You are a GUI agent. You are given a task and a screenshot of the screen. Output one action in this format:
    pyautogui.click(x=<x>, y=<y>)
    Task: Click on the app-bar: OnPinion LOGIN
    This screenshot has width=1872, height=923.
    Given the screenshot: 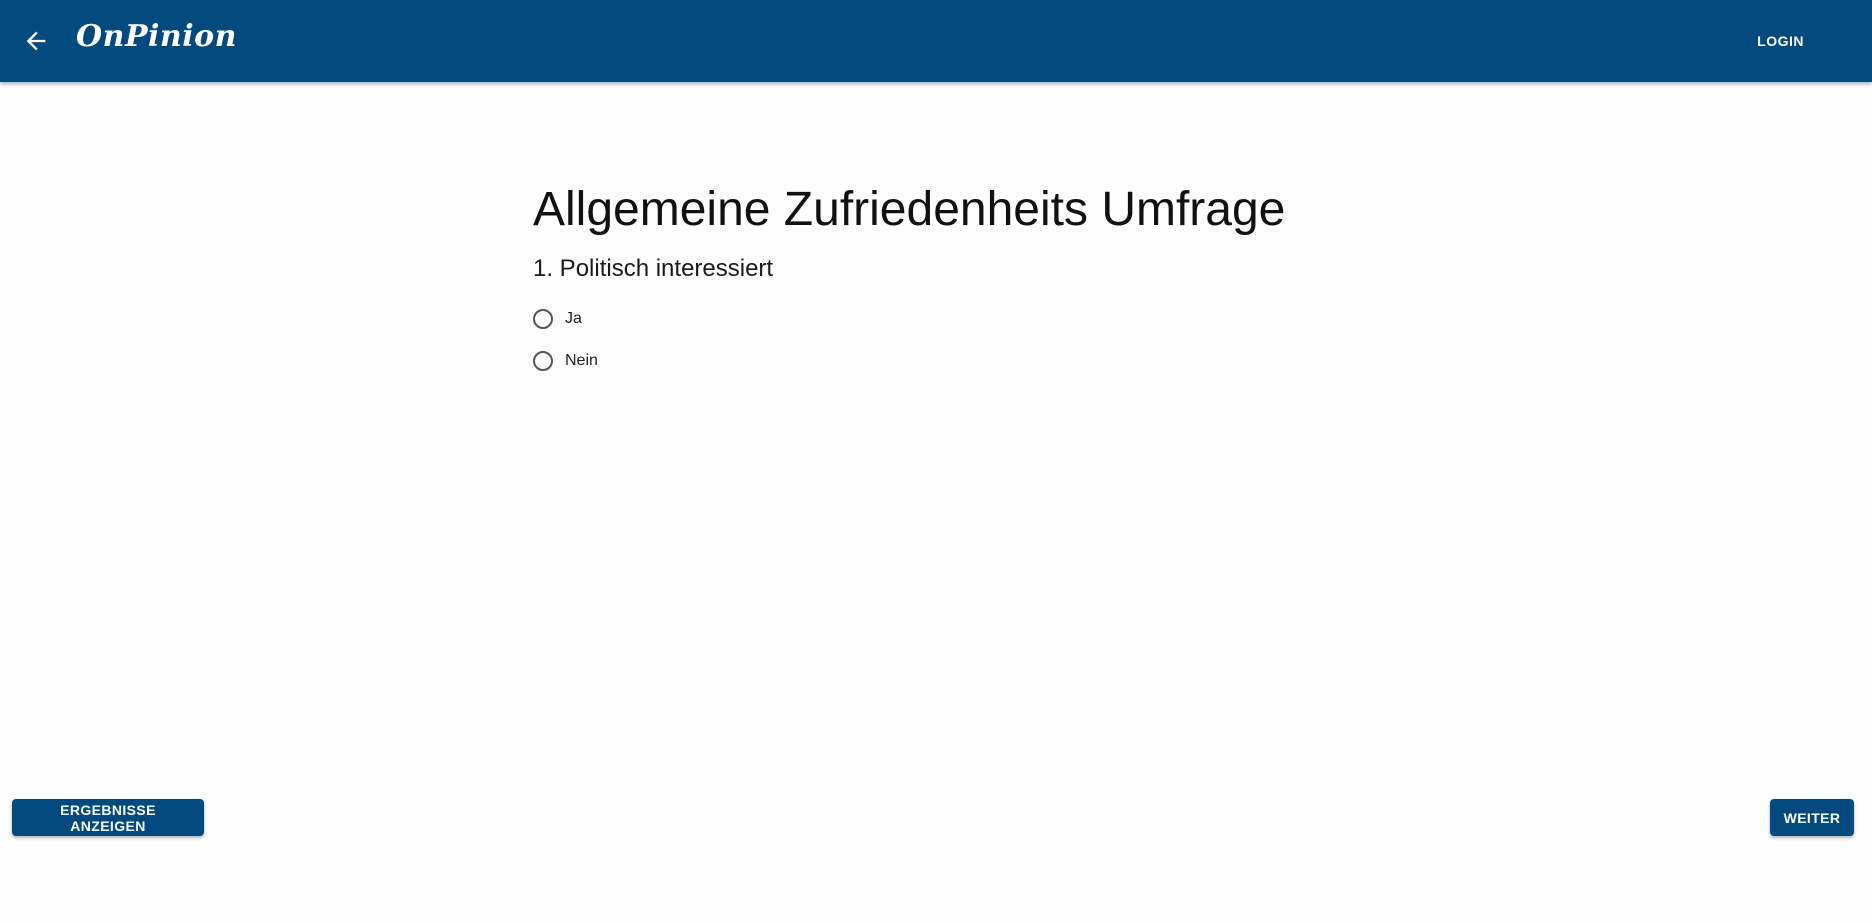 What is the action you would take?
    pyautogui.click(x=936, y=41)
    